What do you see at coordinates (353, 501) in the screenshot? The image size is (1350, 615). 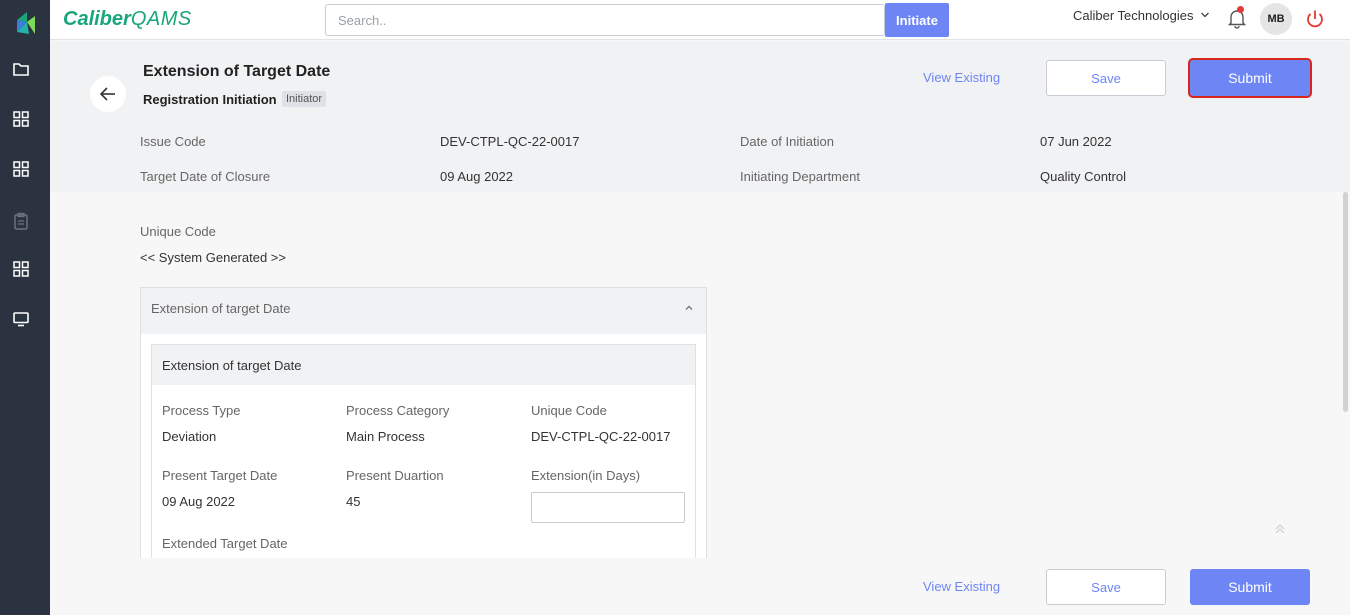 I see `present-duration-value: 45` at bounding box center [353, 501].